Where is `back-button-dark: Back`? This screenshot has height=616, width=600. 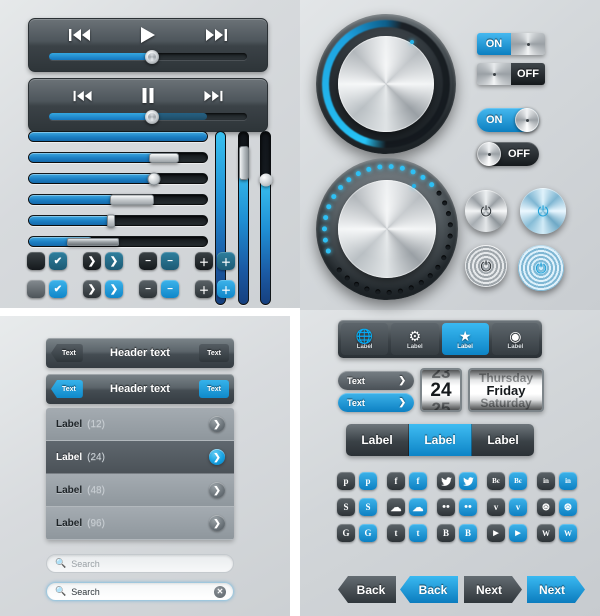 back-button-dark: Back is located at coordinates (367, 589).